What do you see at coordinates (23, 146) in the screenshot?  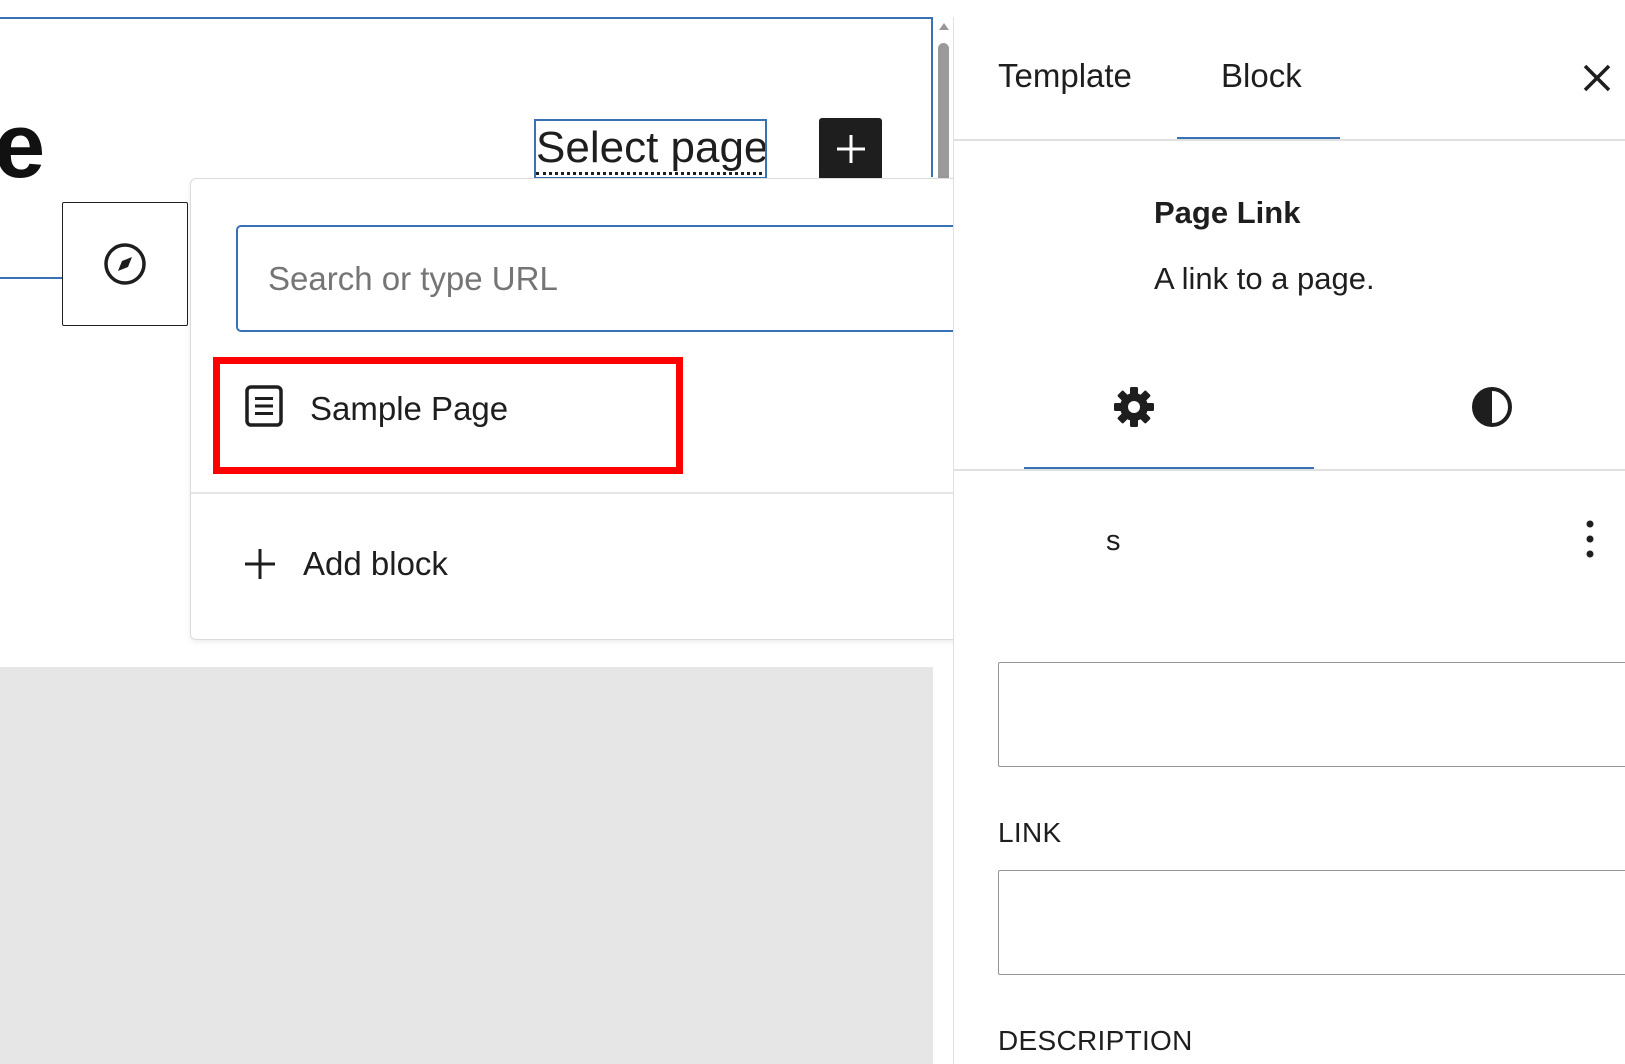 I see `site-title-fragment: e` at bounding box center [23, 146].